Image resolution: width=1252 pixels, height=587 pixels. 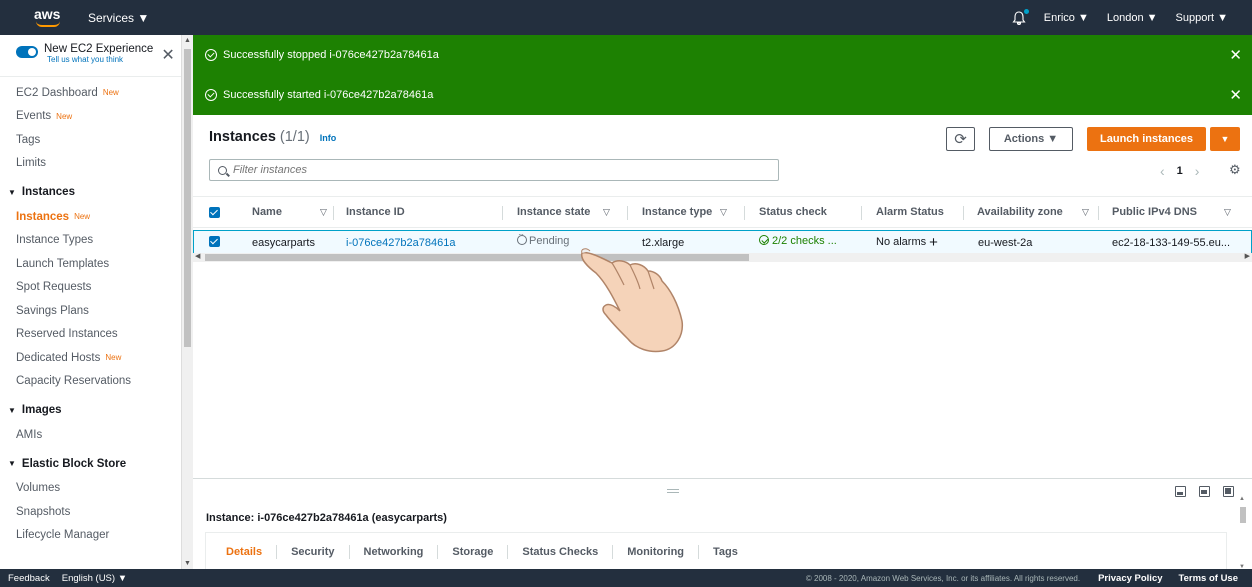 I want to click on sidebar-item-lifecycle-manager: Lifecycle Manager, so click(x=90, y=536).